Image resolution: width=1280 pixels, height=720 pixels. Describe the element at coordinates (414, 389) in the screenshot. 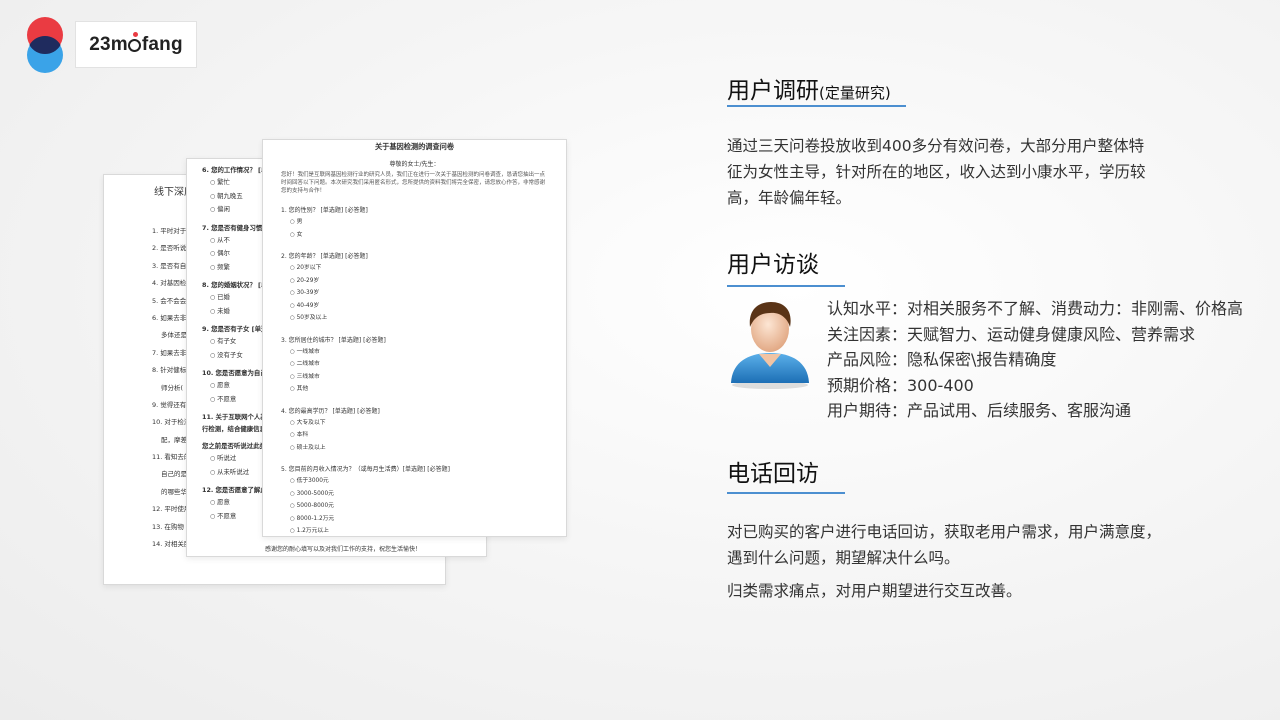

I see `question-option: 其他` at that location.